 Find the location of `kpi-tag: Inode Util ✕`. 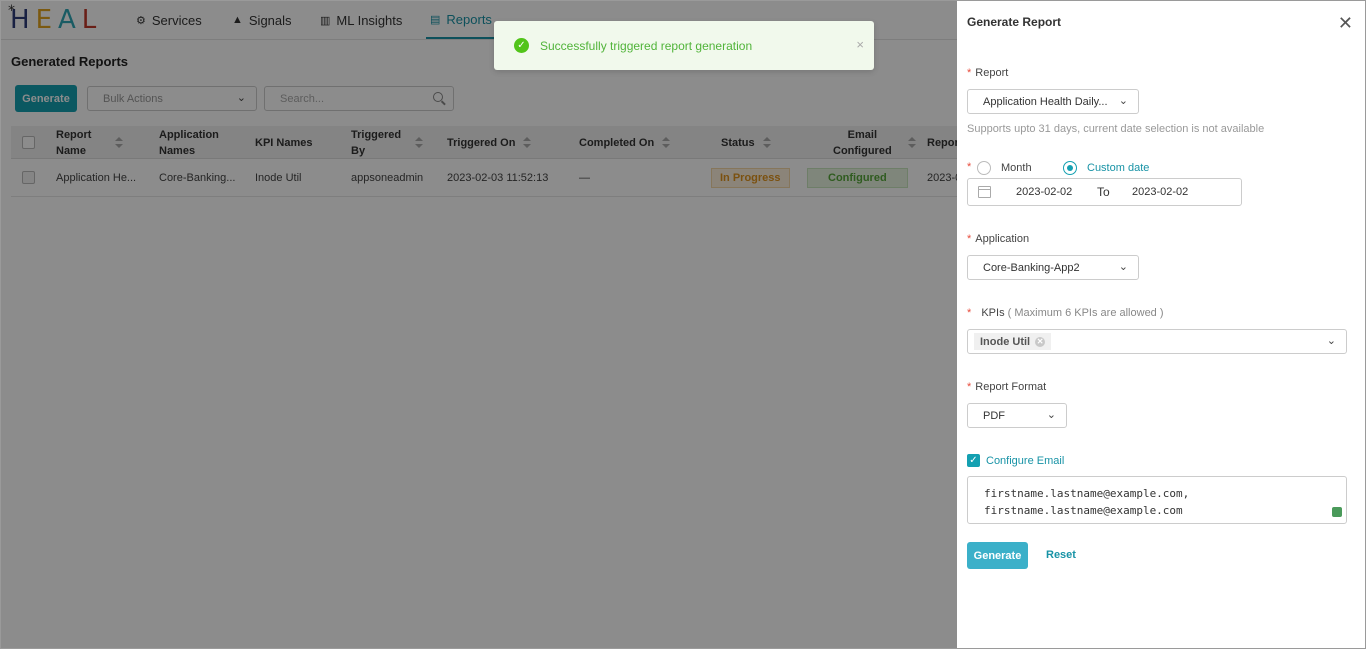

kpi-tag: Inode Util ✕ is located at coordinates (1013, 341).